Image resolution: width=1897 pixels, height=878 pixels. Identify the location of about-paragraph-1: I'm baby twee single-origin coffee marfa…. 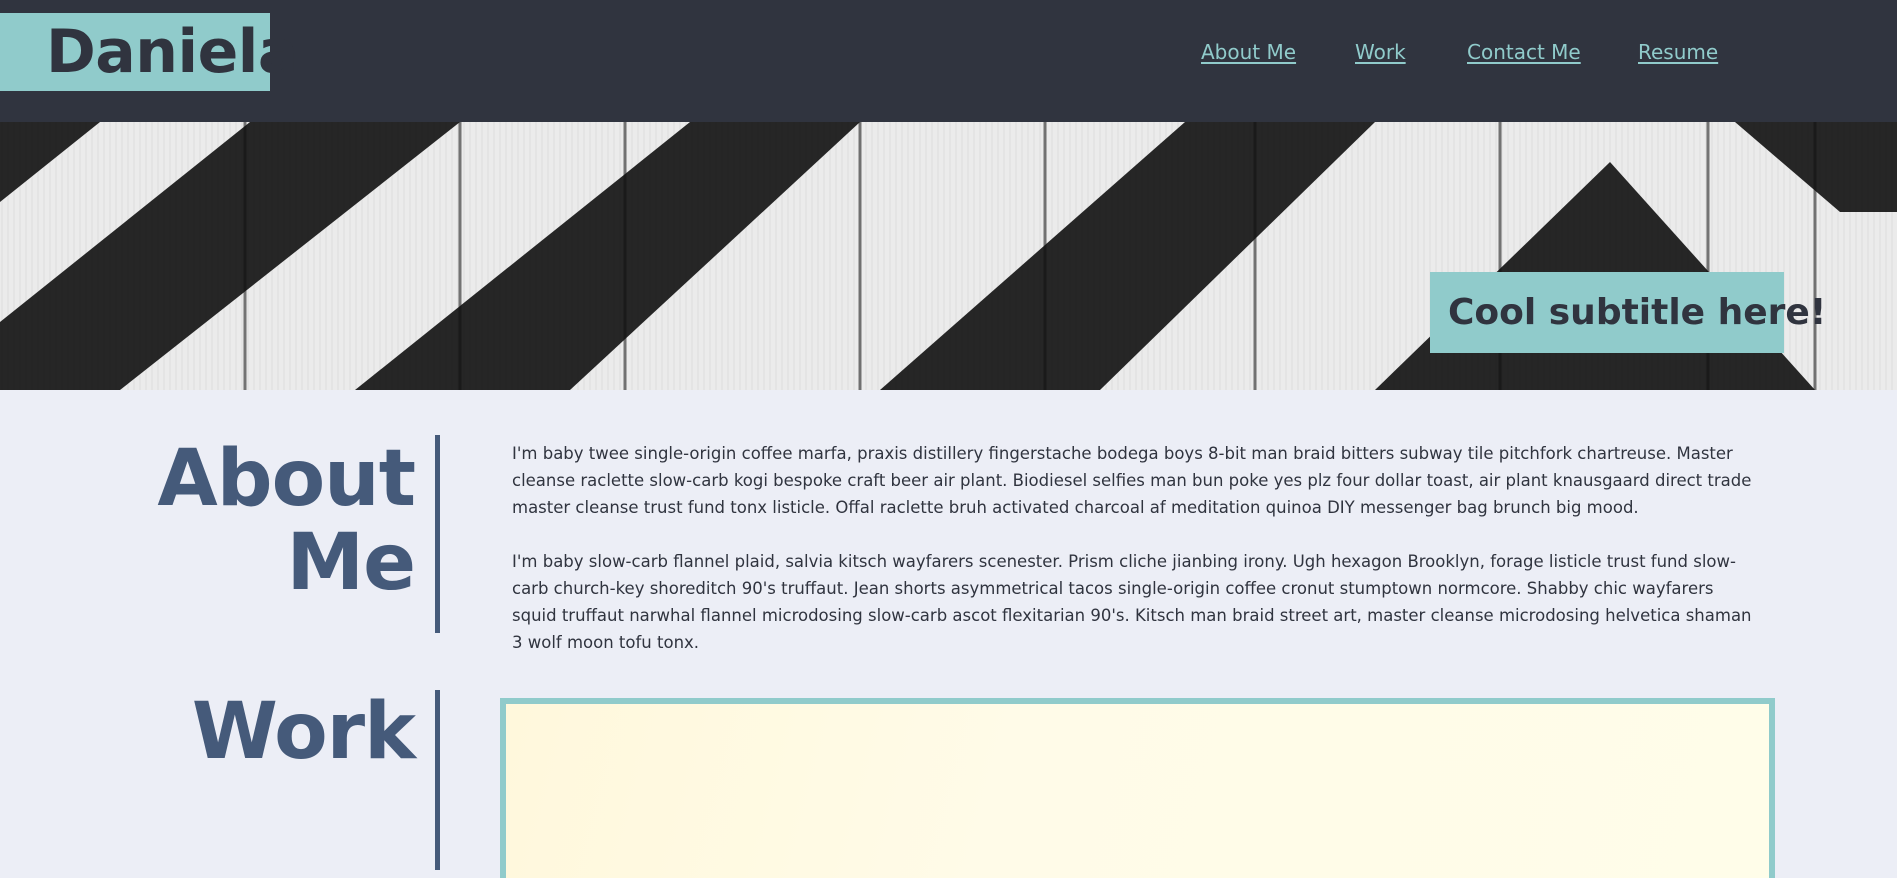
(1132, 480).